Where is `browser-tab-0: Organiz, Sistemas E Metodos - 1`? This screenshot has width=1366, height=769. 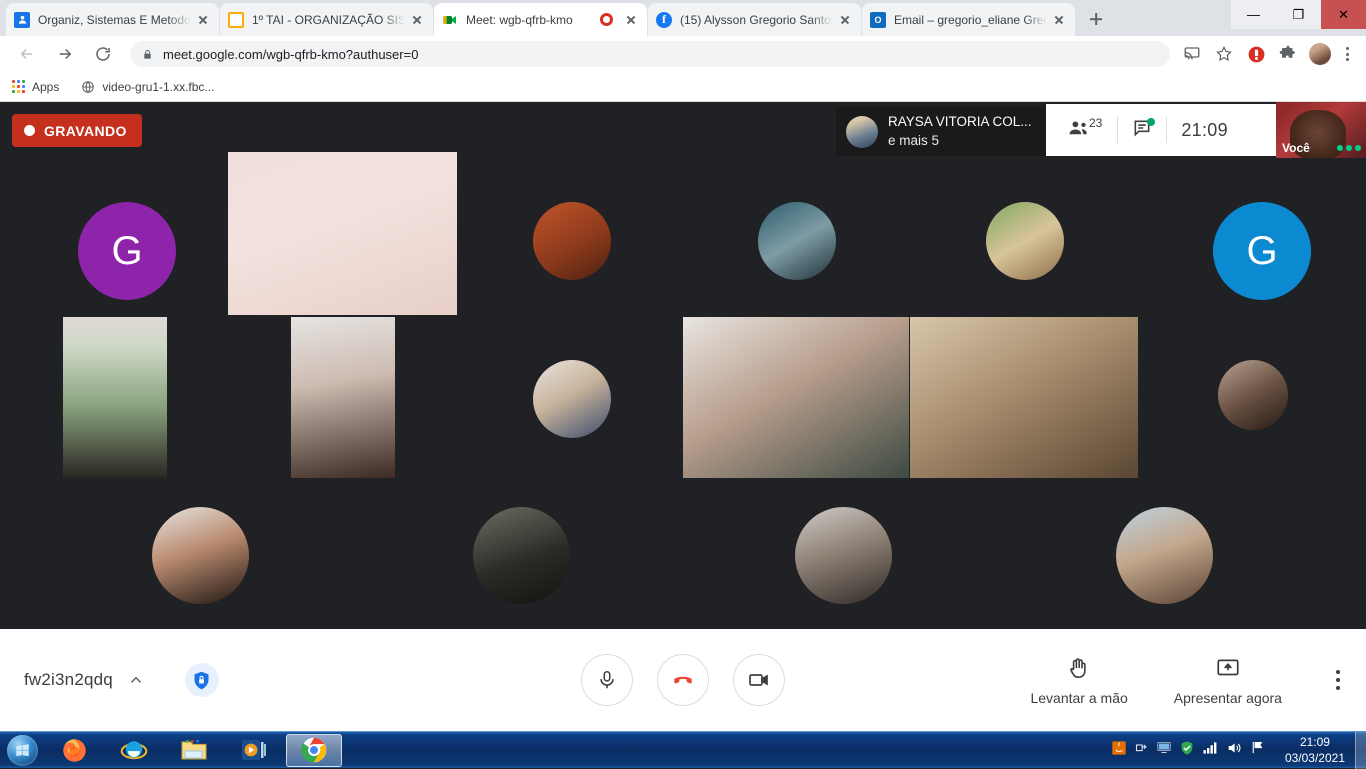
browser-tab-0: Organiz, Sistemas E Metodos - 1 is located at coordinates (112, 19).